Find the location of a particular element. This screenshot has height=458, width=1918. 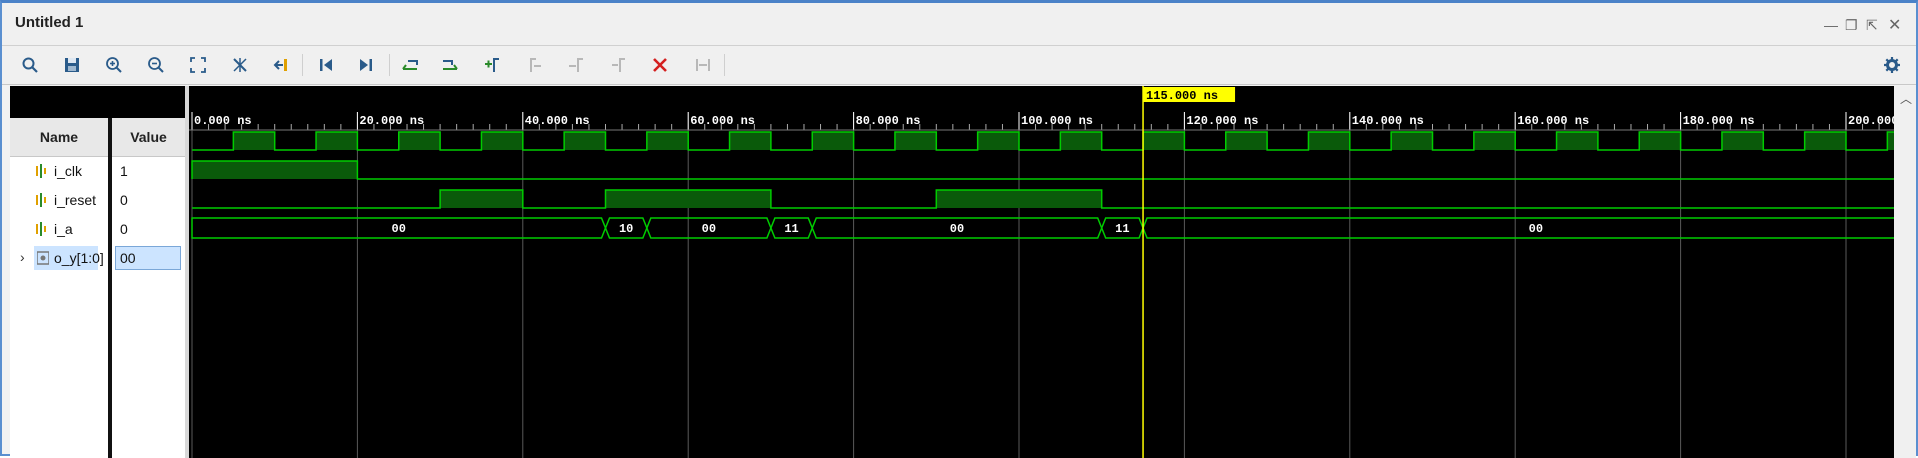

go-to-start-icon is located at coordinates (326, 65).